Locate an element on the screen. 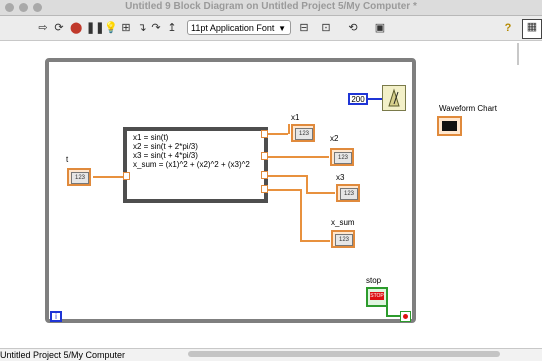 The height and width of the screenshot is (361, 542). formula-line: x3 = sin(t + 4*pi/3) is located at coordinates (165, 155).